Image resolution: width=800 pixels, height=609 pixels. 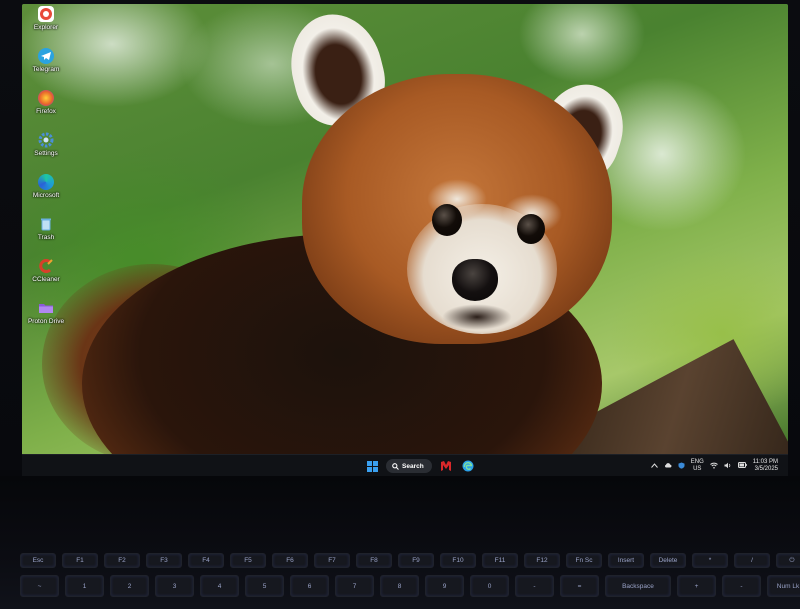 I want to click on key-8: F8, so click(x=374, y=560).